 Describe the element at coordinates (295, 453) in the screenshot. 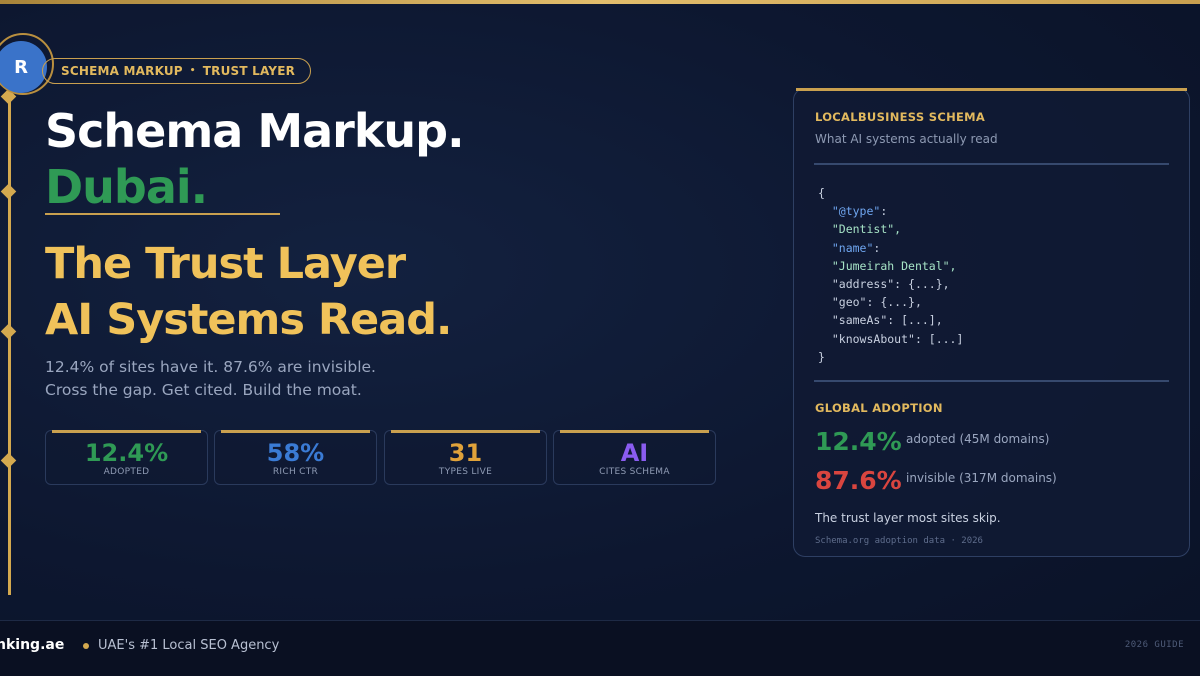

I see `stat-value: 58%` at that location.